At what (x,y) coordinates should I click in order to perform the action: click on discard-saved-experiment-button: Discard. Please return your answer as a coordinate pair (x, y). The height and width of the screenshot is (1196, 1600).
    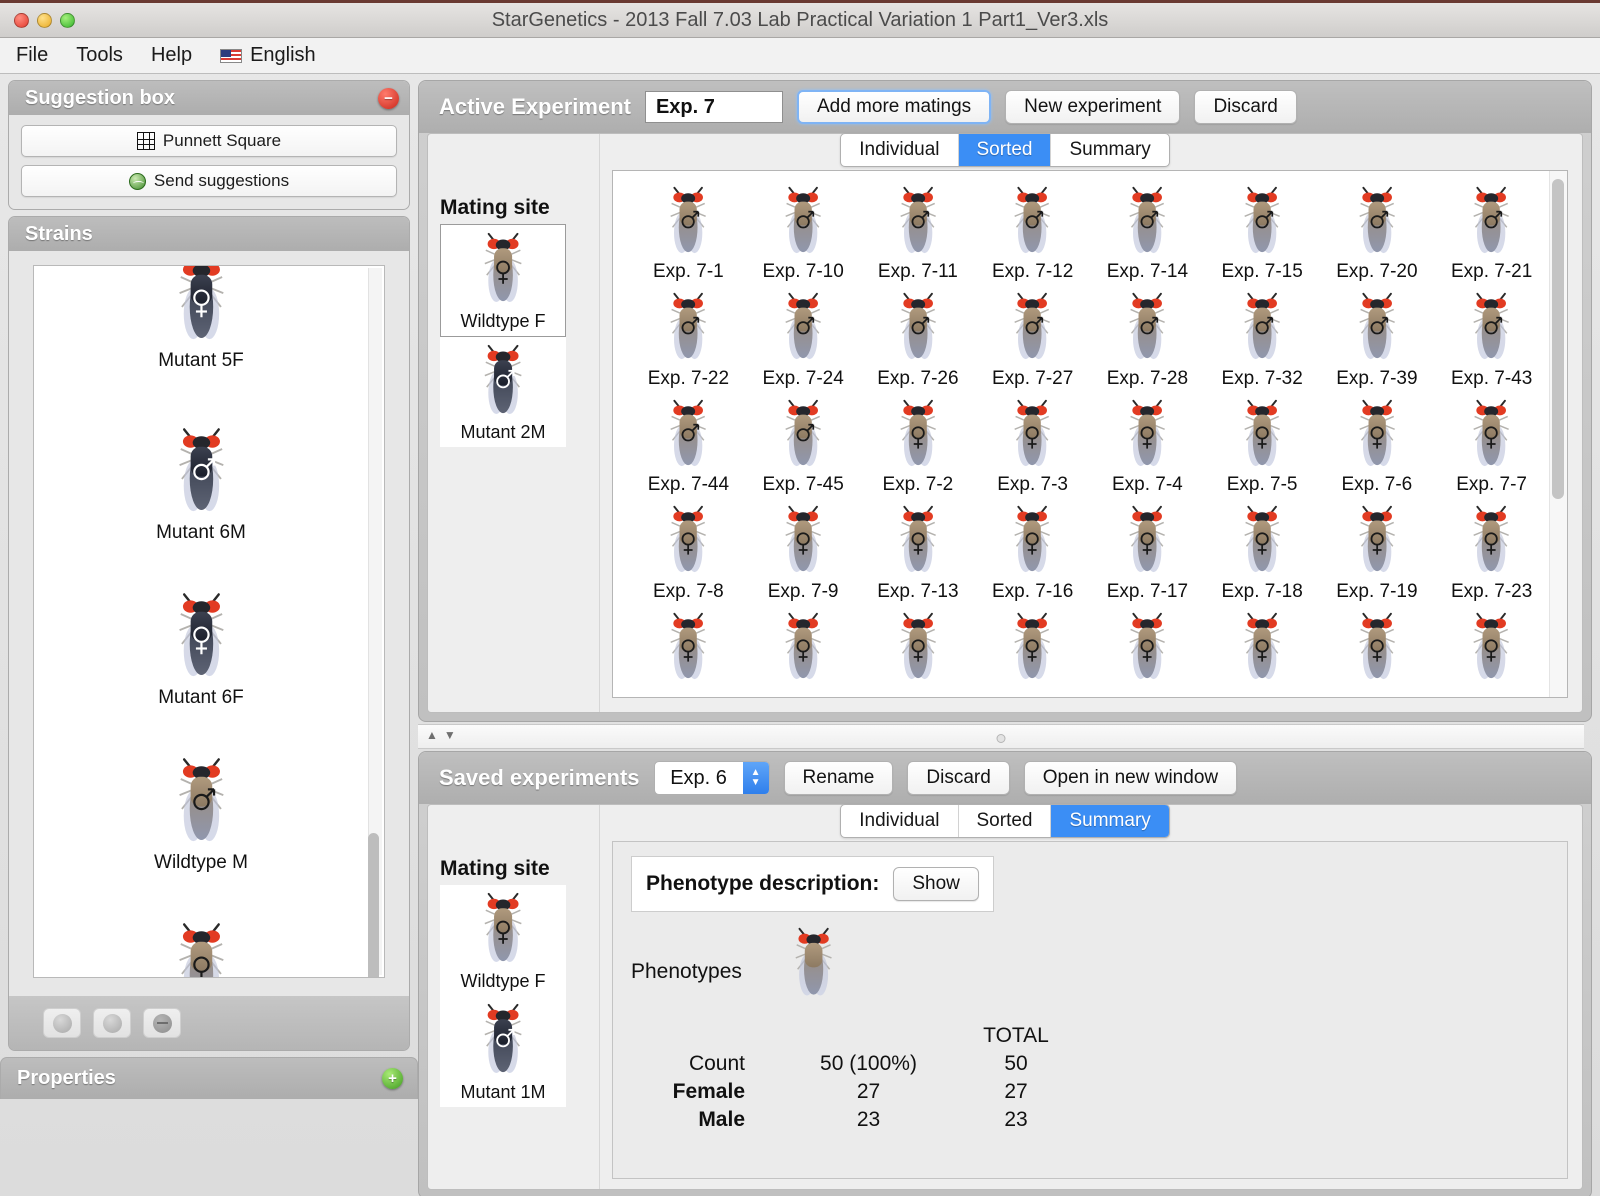
    Looking at the image, I should click on (958, 778).